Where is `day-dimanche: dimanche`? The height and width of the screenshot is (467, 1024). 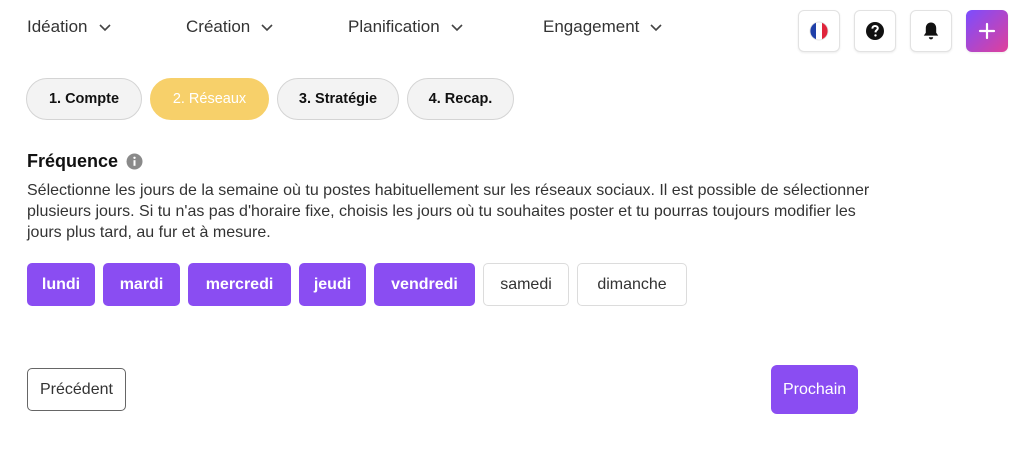 day-dimanche: dimanche is located at coordinates (632, 284).